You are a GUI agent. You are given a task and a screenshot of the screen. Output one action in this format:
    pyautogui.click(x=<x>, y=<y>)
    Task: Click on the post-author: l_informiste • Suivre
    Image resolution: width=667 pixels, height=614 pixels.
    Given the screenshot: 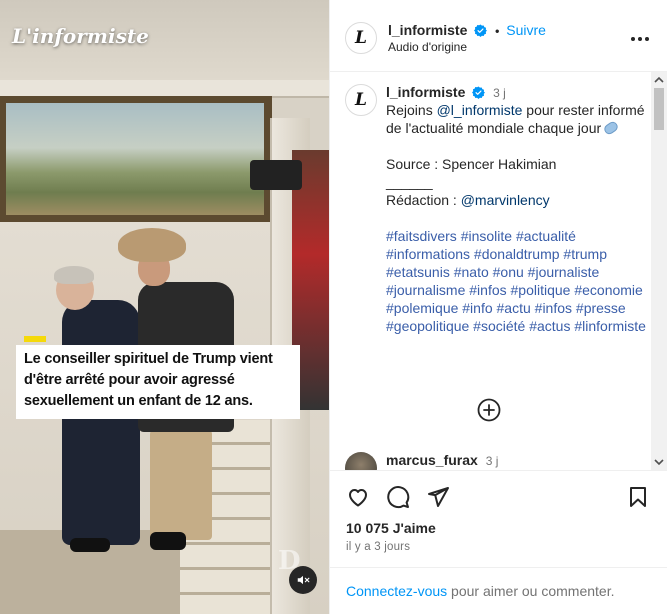 What is the action you would take?
    pyautogui.click(x=467, y=30)
    